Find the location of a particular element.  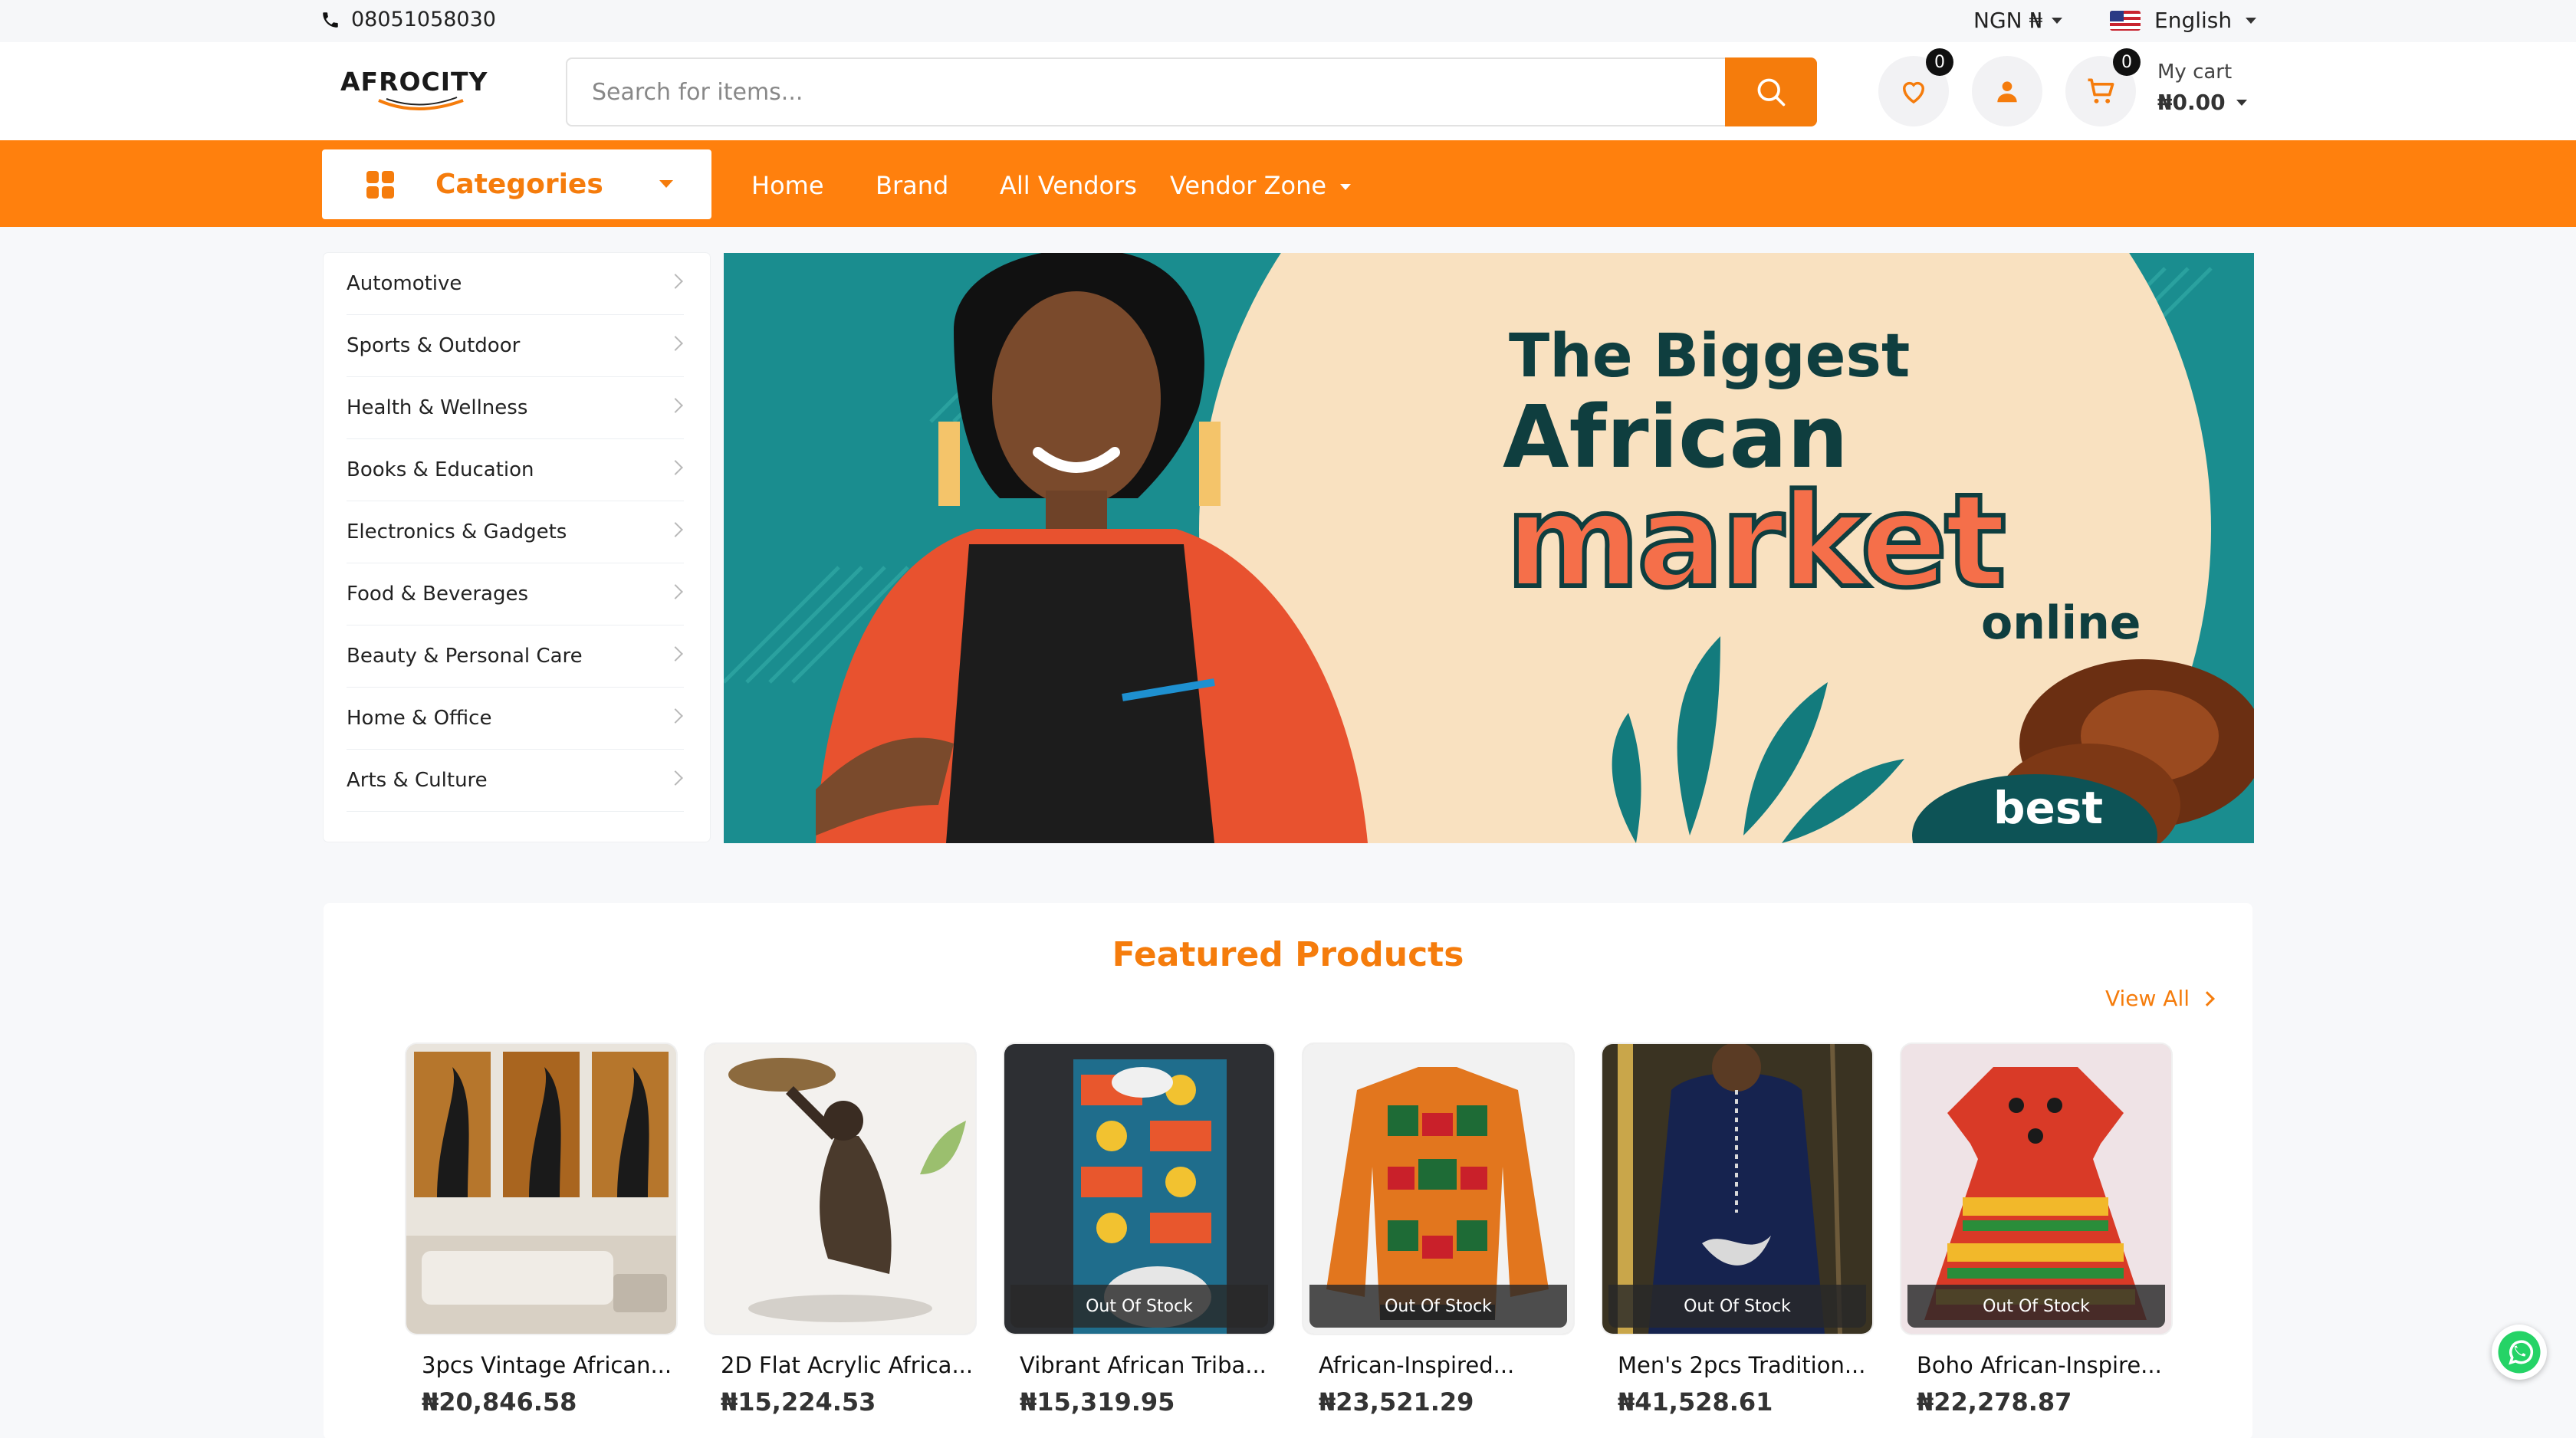

search-icon is located at coordinates (1772, 92).